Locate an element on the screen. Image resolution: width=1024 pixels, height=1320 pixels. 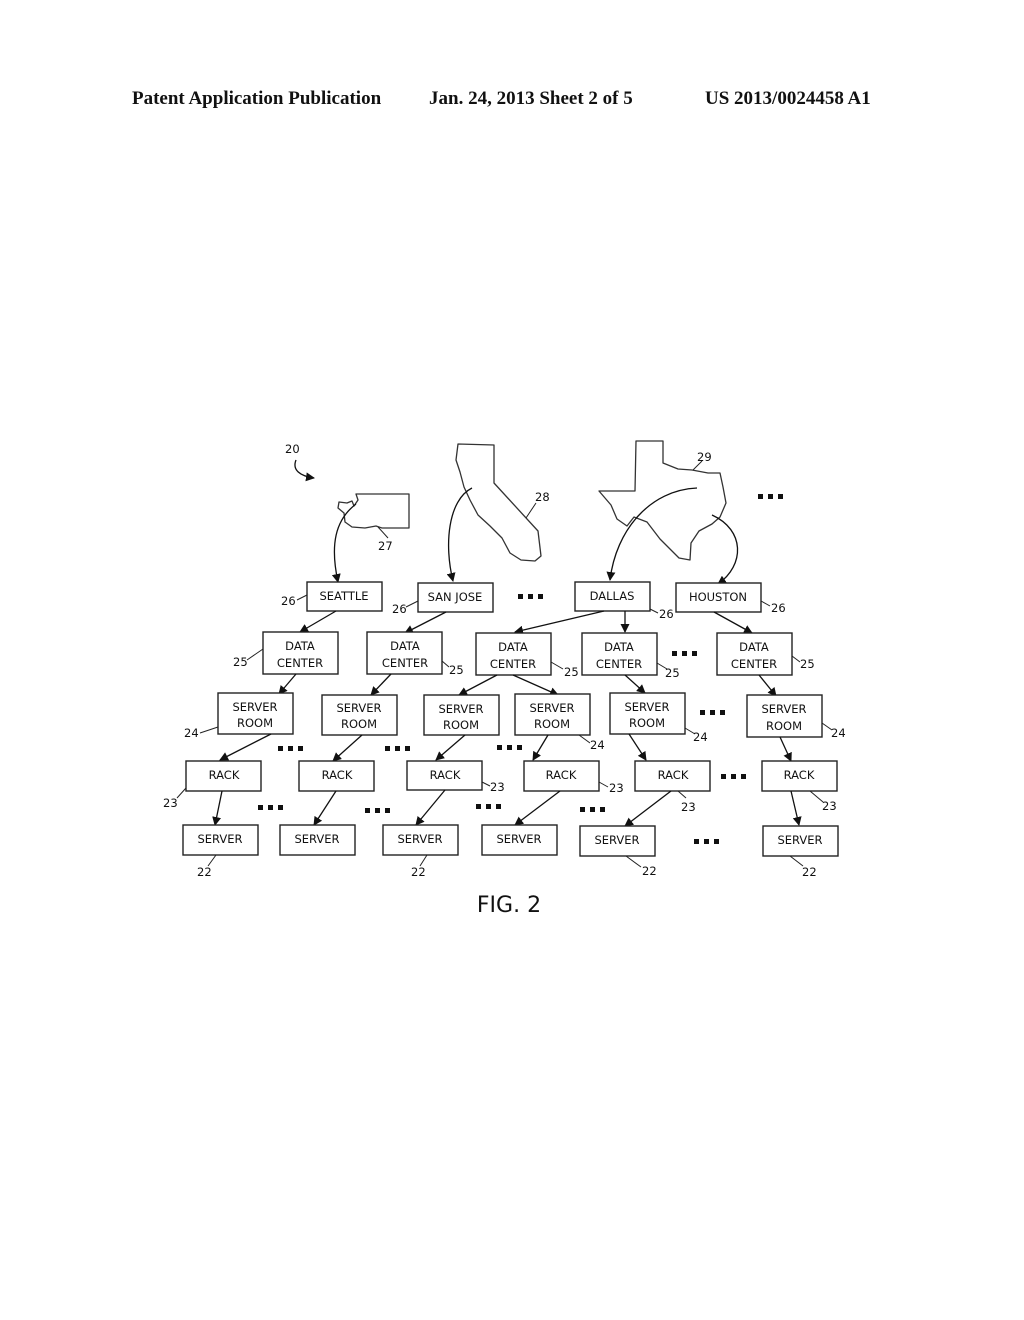
city-node: DALLAS 26 is located at coordinates (624, 601).